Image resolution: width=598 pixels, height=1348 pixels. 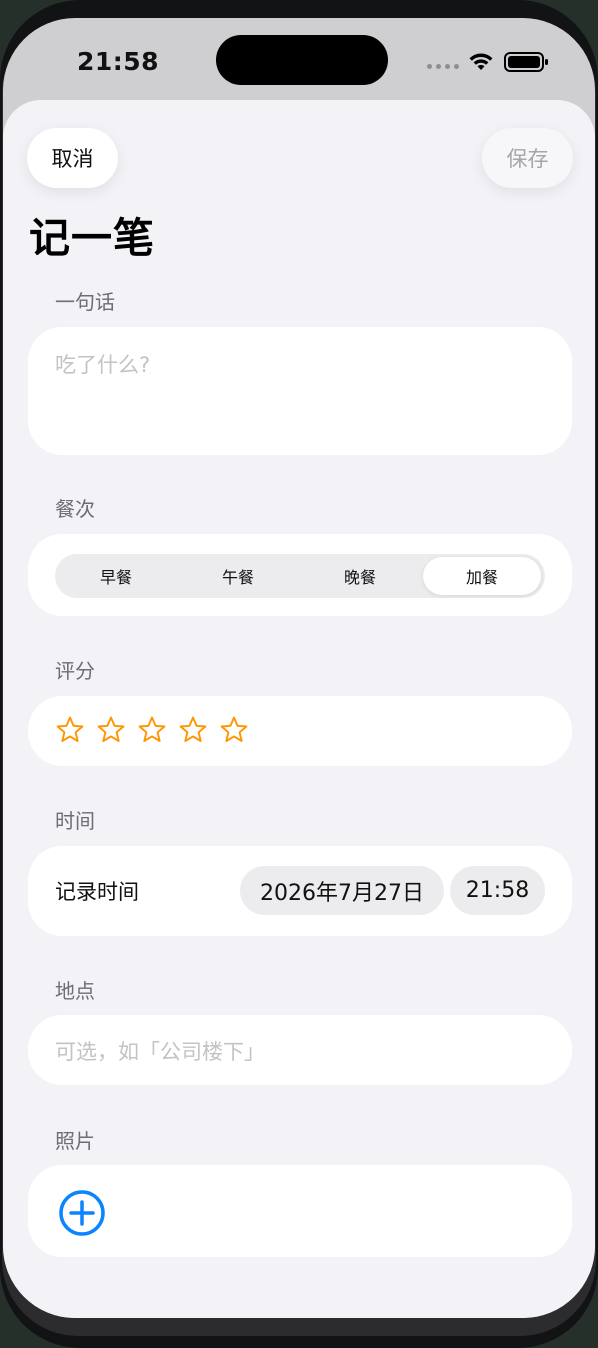 I want to click on location-section-label: 地点, so click(x=75, y=991).